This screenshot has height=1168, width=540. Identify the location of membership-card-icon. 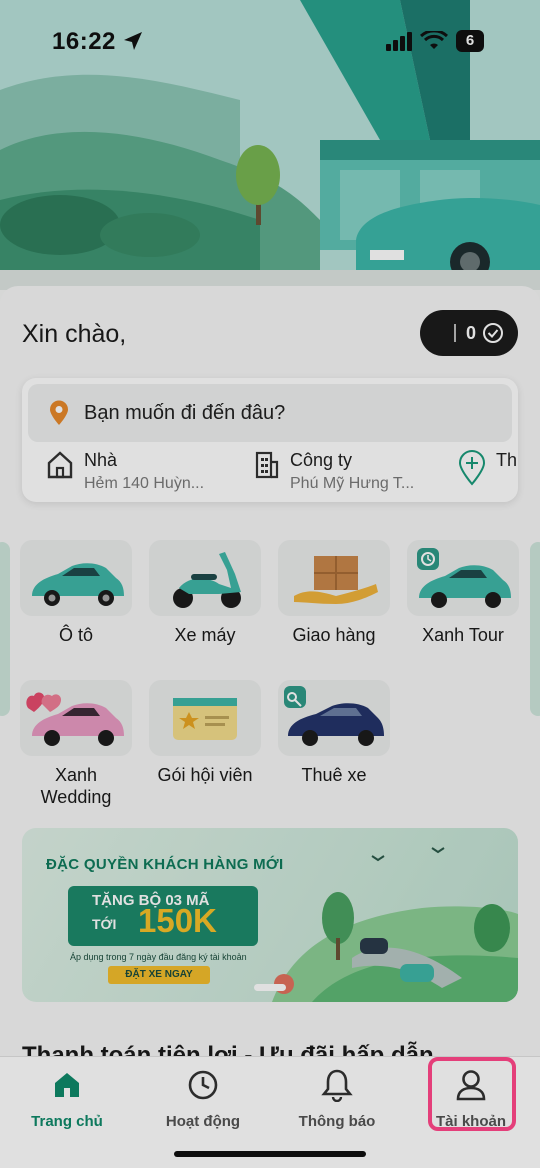
(205, 718).